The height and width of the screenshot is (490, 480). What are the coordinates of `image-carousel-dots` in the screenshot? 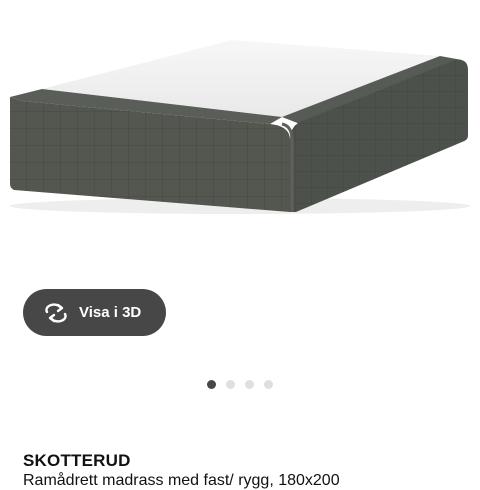 It's located at (240, 384).